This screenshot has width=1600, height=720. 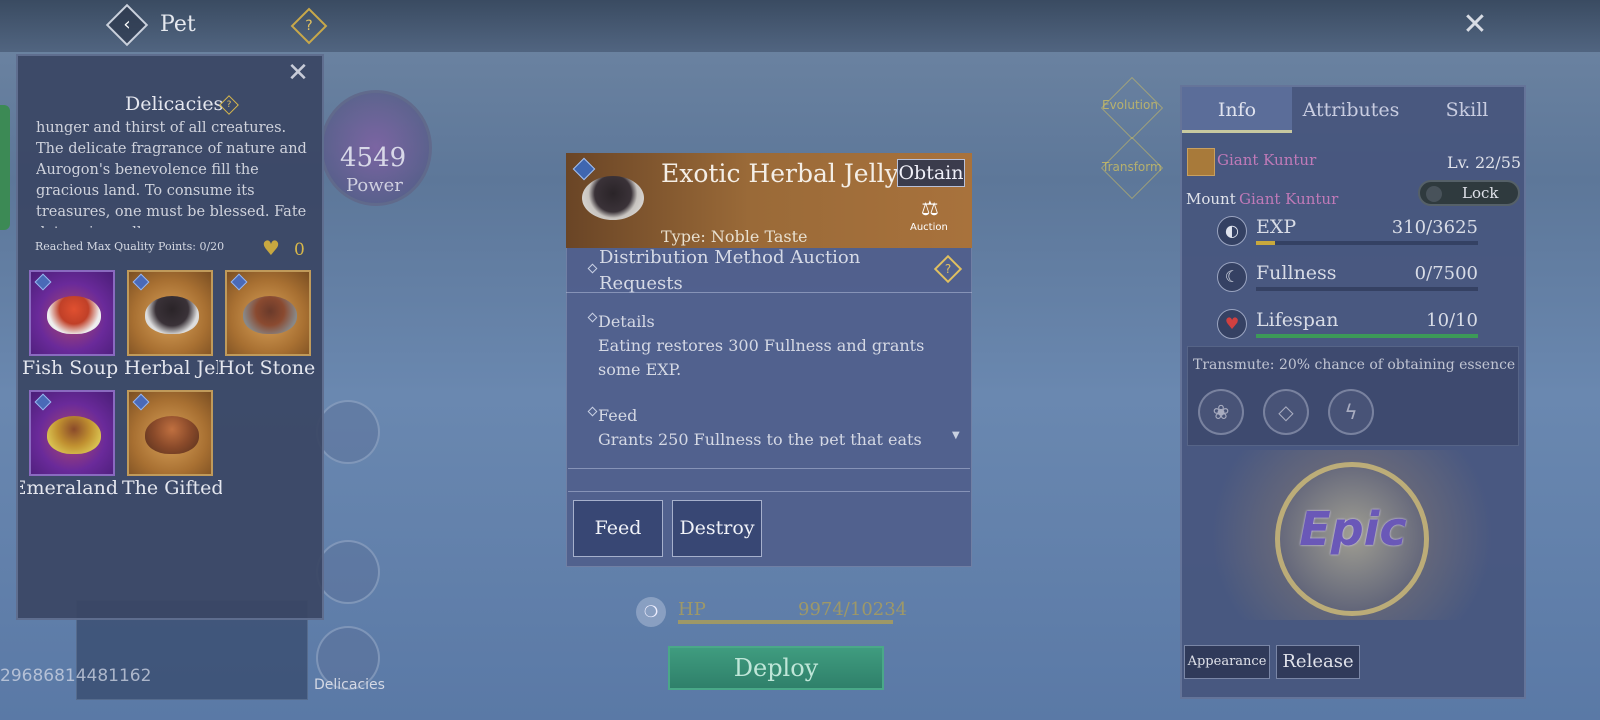 What do you see at coordinates (178, 24) in the screenshot?
I see `page-title: Pet` at bounding box center [178, 24].